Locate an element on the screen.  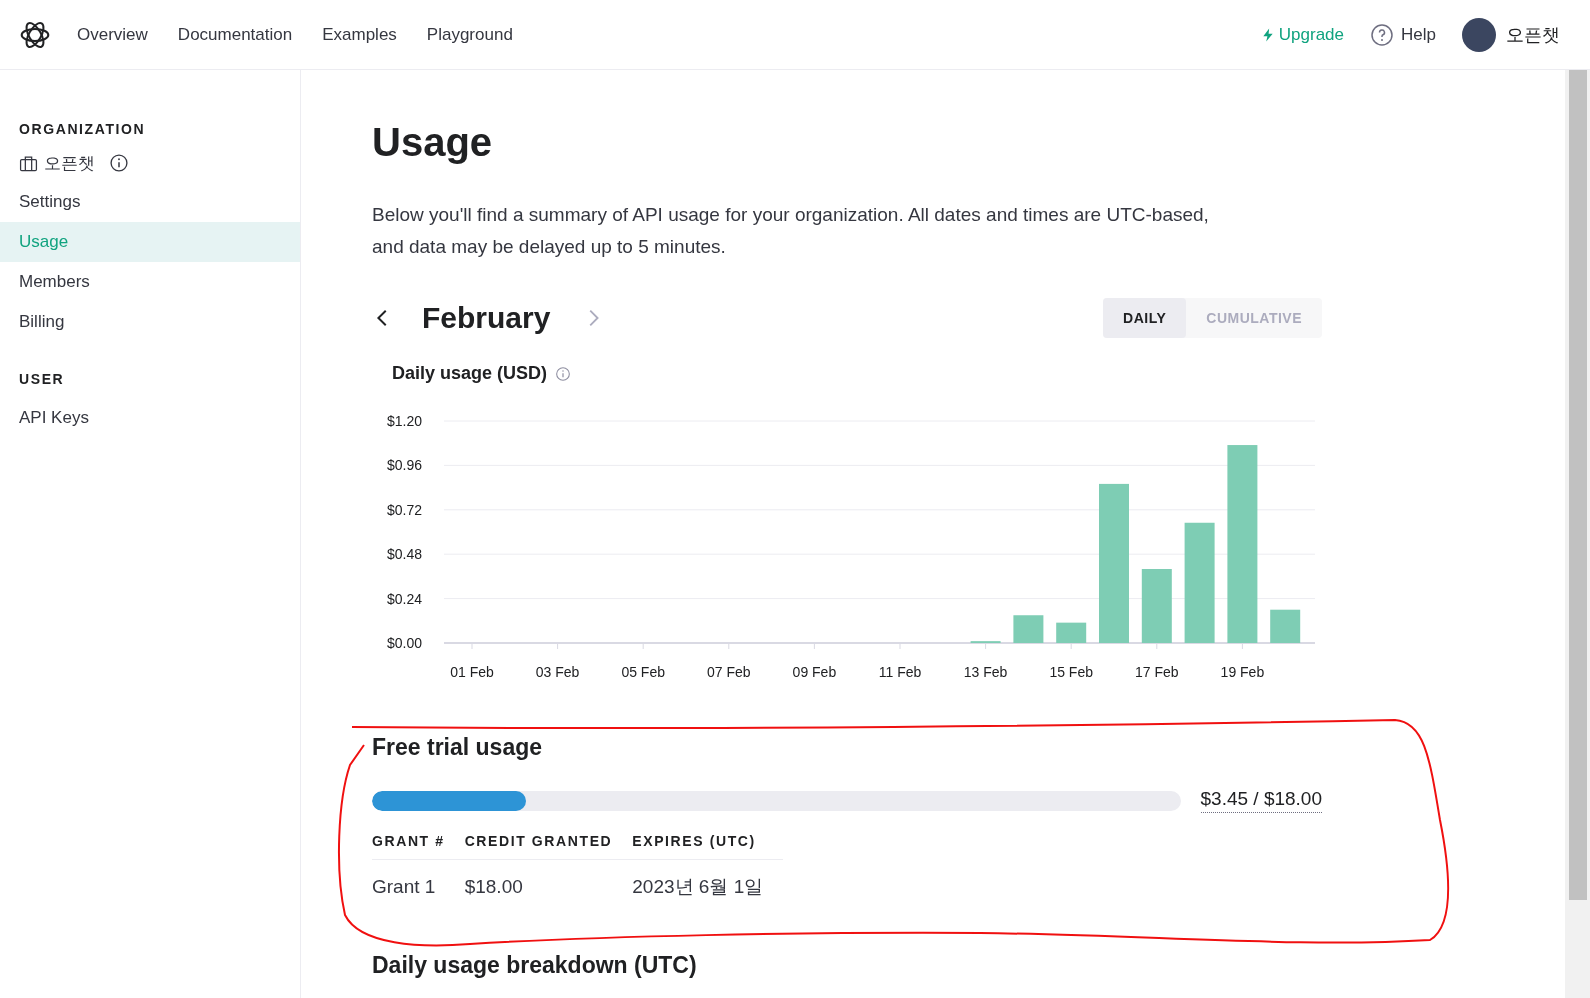
sidebar-item: Settings is located at coordinates (150, 202).